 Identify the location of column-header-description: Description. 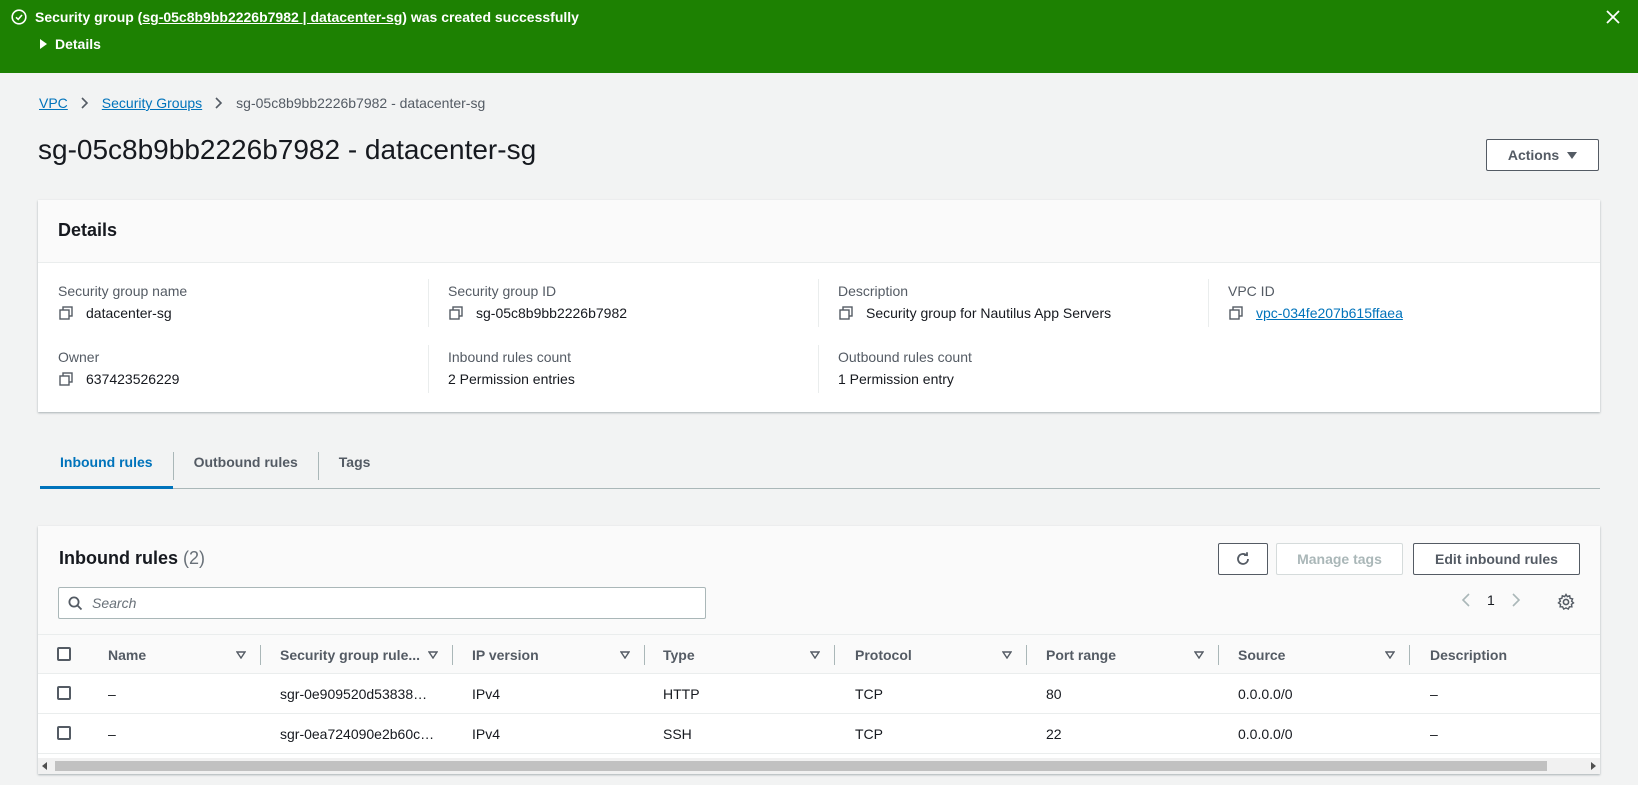
(1468, 655).